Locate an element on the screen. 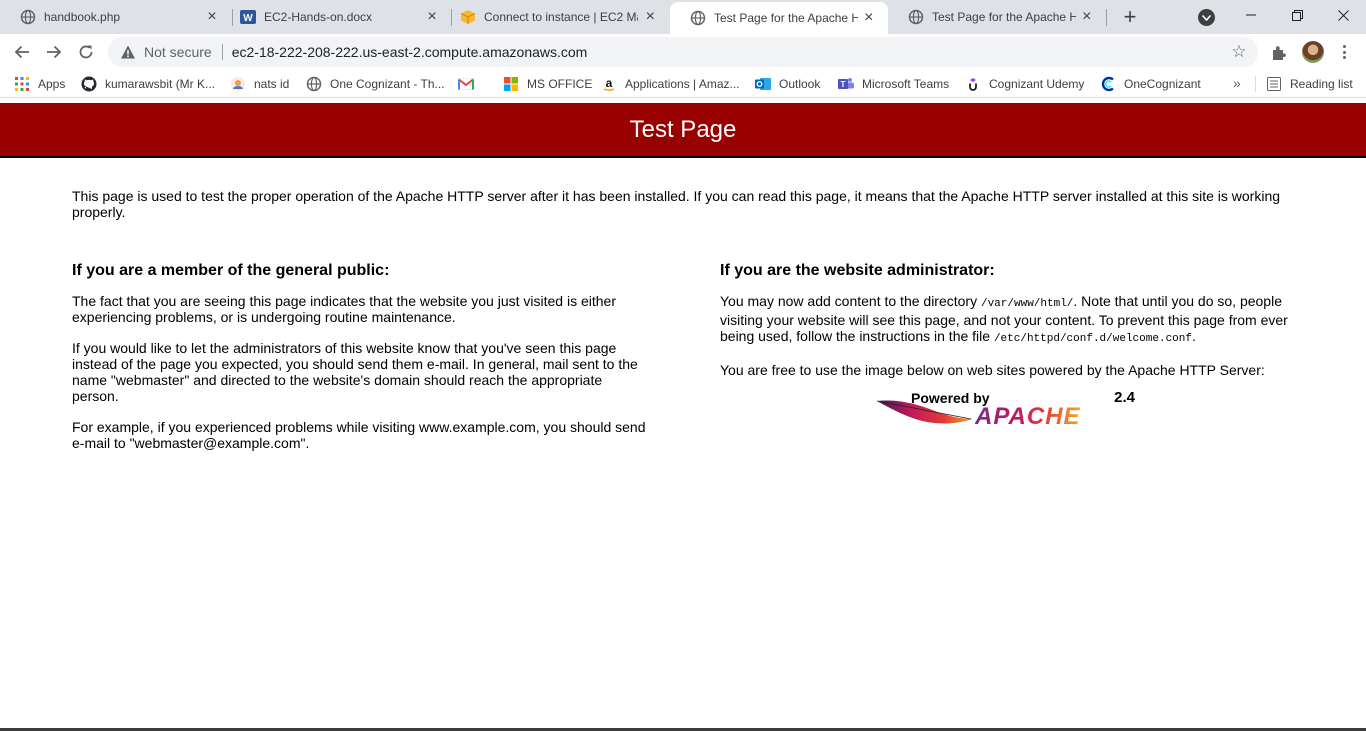 This screenshot has height=731, width=1366. tab-apache-test-active: Test Page for the Apache HTT × is located at coordinates (779, 18).